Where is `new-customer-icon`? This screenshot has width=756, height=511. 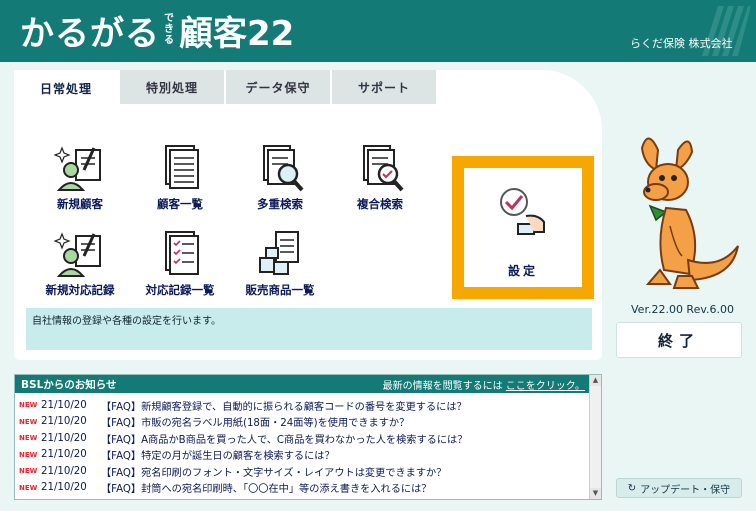 new-customer-icon is located at coordinates (77, 168).